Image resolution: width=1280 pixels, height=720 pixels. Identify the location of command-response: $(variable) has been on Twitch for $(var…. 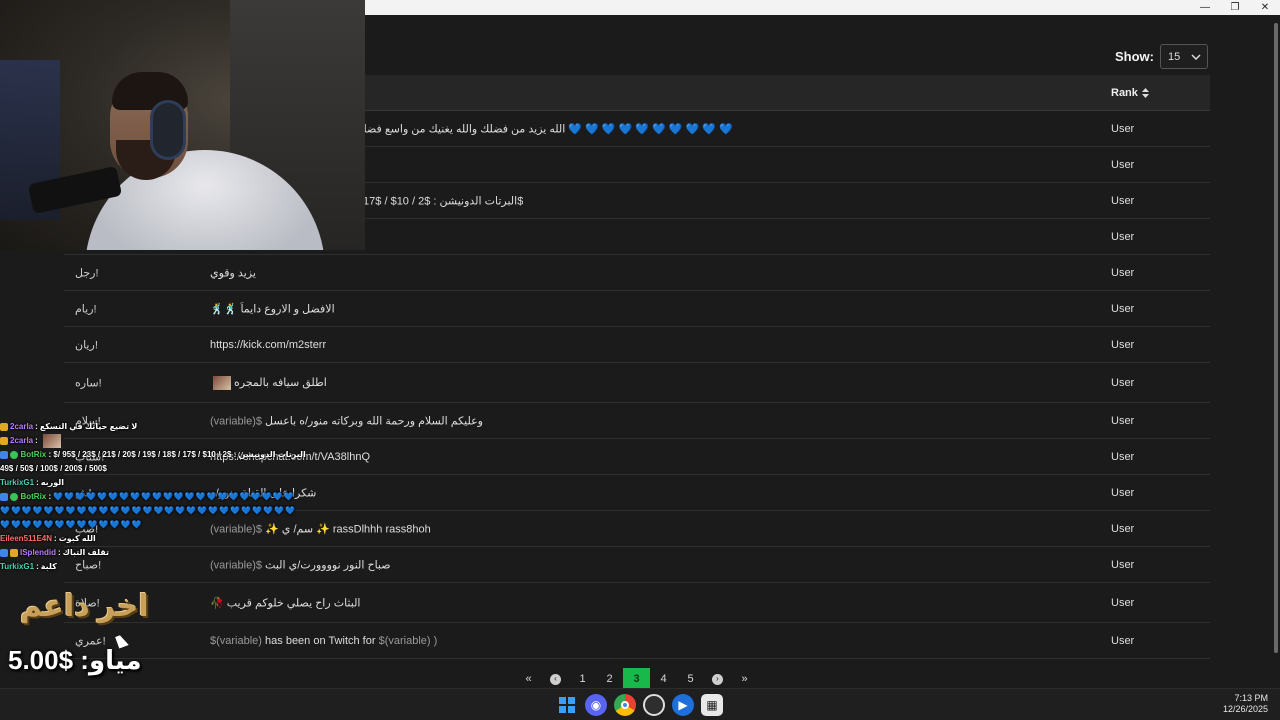
(323, 641).